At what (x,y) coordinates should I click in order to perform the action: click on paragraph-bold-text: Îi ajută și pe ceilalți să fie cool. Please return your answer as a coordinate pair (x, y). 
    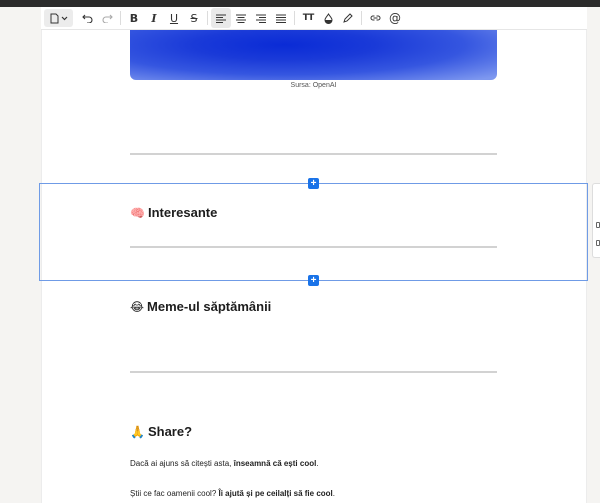
    Looking at the image, I should click on (275, 493).